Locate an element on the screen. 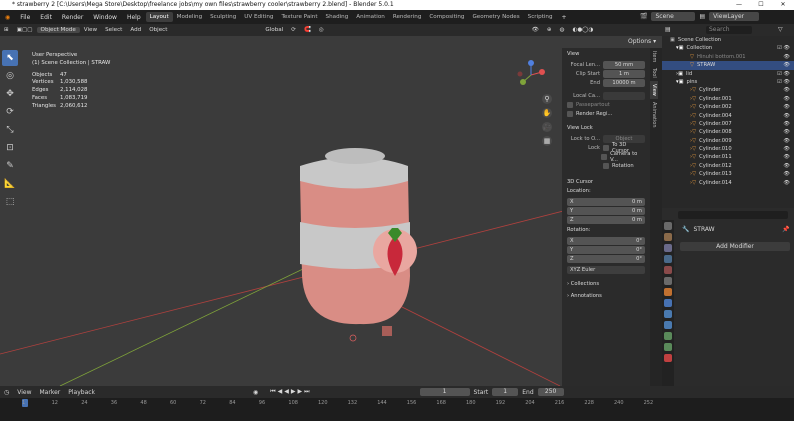  outliner-row: ▾▣ Collection ☑ 👁 is located at coordinates (728, 48).